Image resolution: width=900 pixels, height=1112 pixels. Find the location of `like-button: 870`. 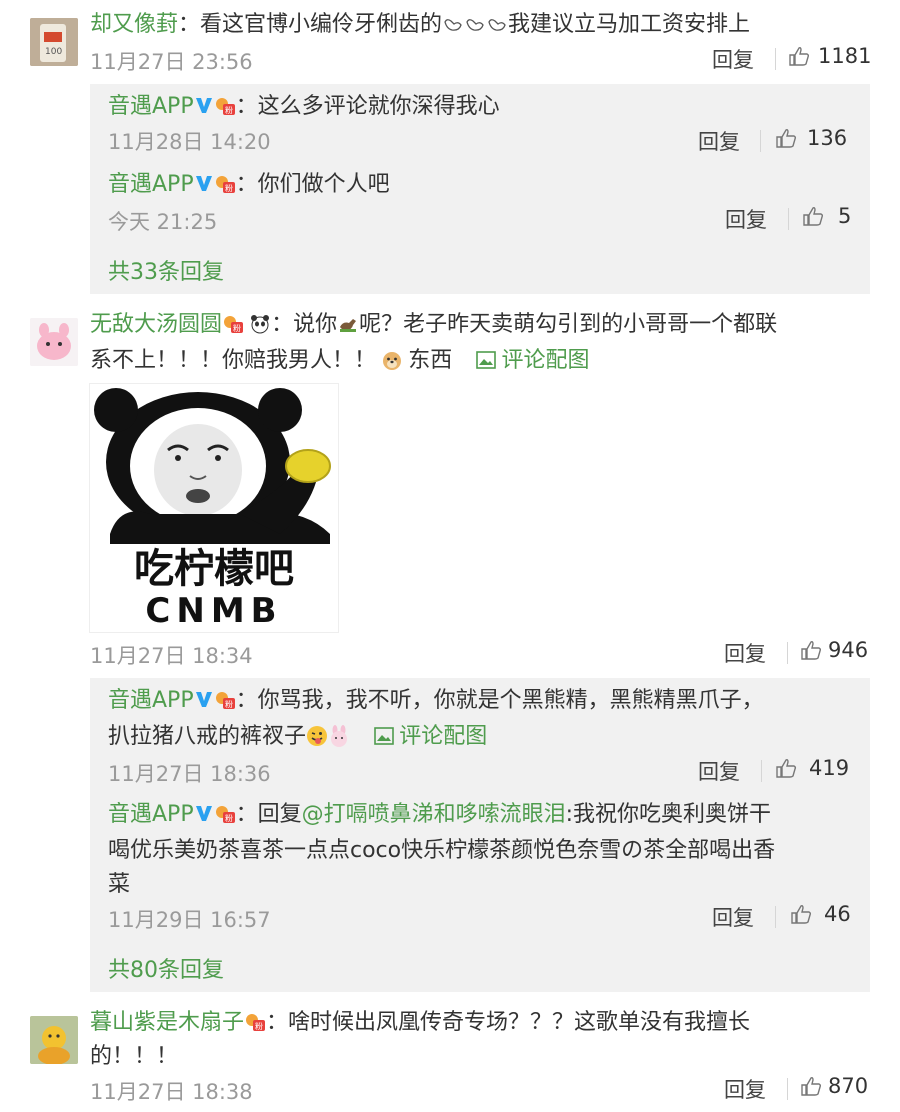

like-button: 870 is located at coordinates (834, 1086).